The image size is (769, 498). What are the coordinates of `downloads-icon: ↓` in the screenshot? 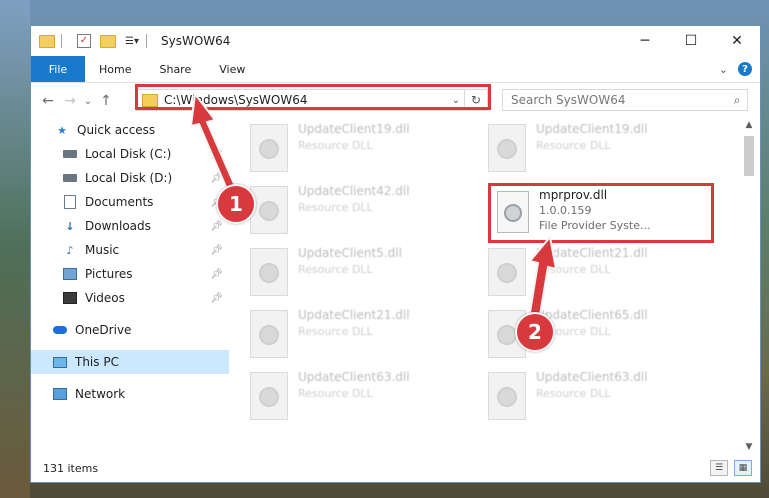 It's located at (70, 226).